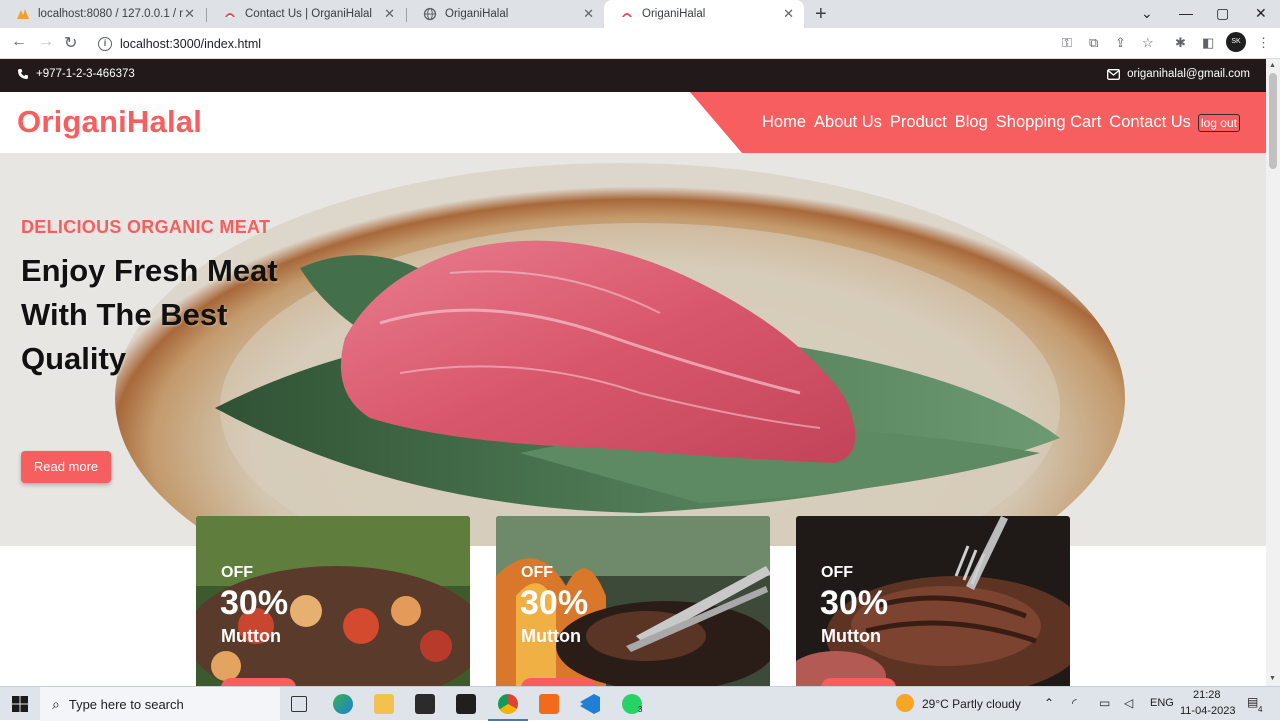 This screenshot has width=1280, height=721. Describe the element at coordinates (149, 270) in the screenshot. I see `hero-title-line: Enjoy Fresh Meat` at that location.